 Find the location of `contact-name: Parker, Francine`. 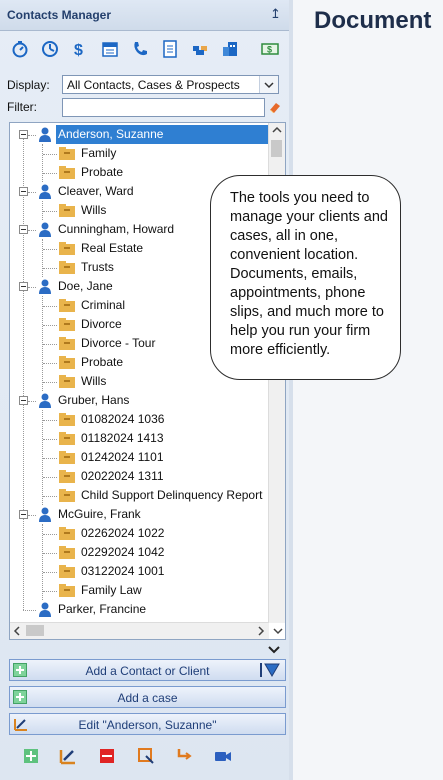

contact-name: Parker, Francine is located at coordinates (102, 609).